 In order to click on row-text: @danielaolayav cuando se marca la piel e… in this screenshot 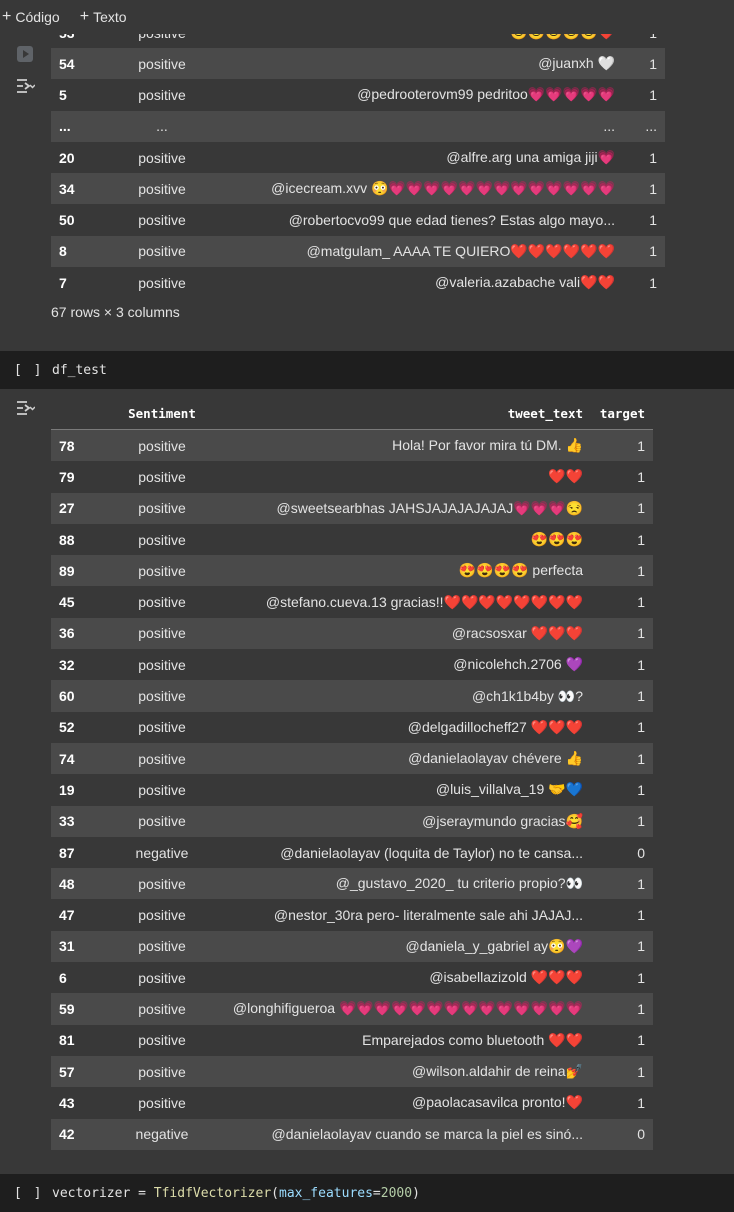, I will do `click(403, 1134)`.